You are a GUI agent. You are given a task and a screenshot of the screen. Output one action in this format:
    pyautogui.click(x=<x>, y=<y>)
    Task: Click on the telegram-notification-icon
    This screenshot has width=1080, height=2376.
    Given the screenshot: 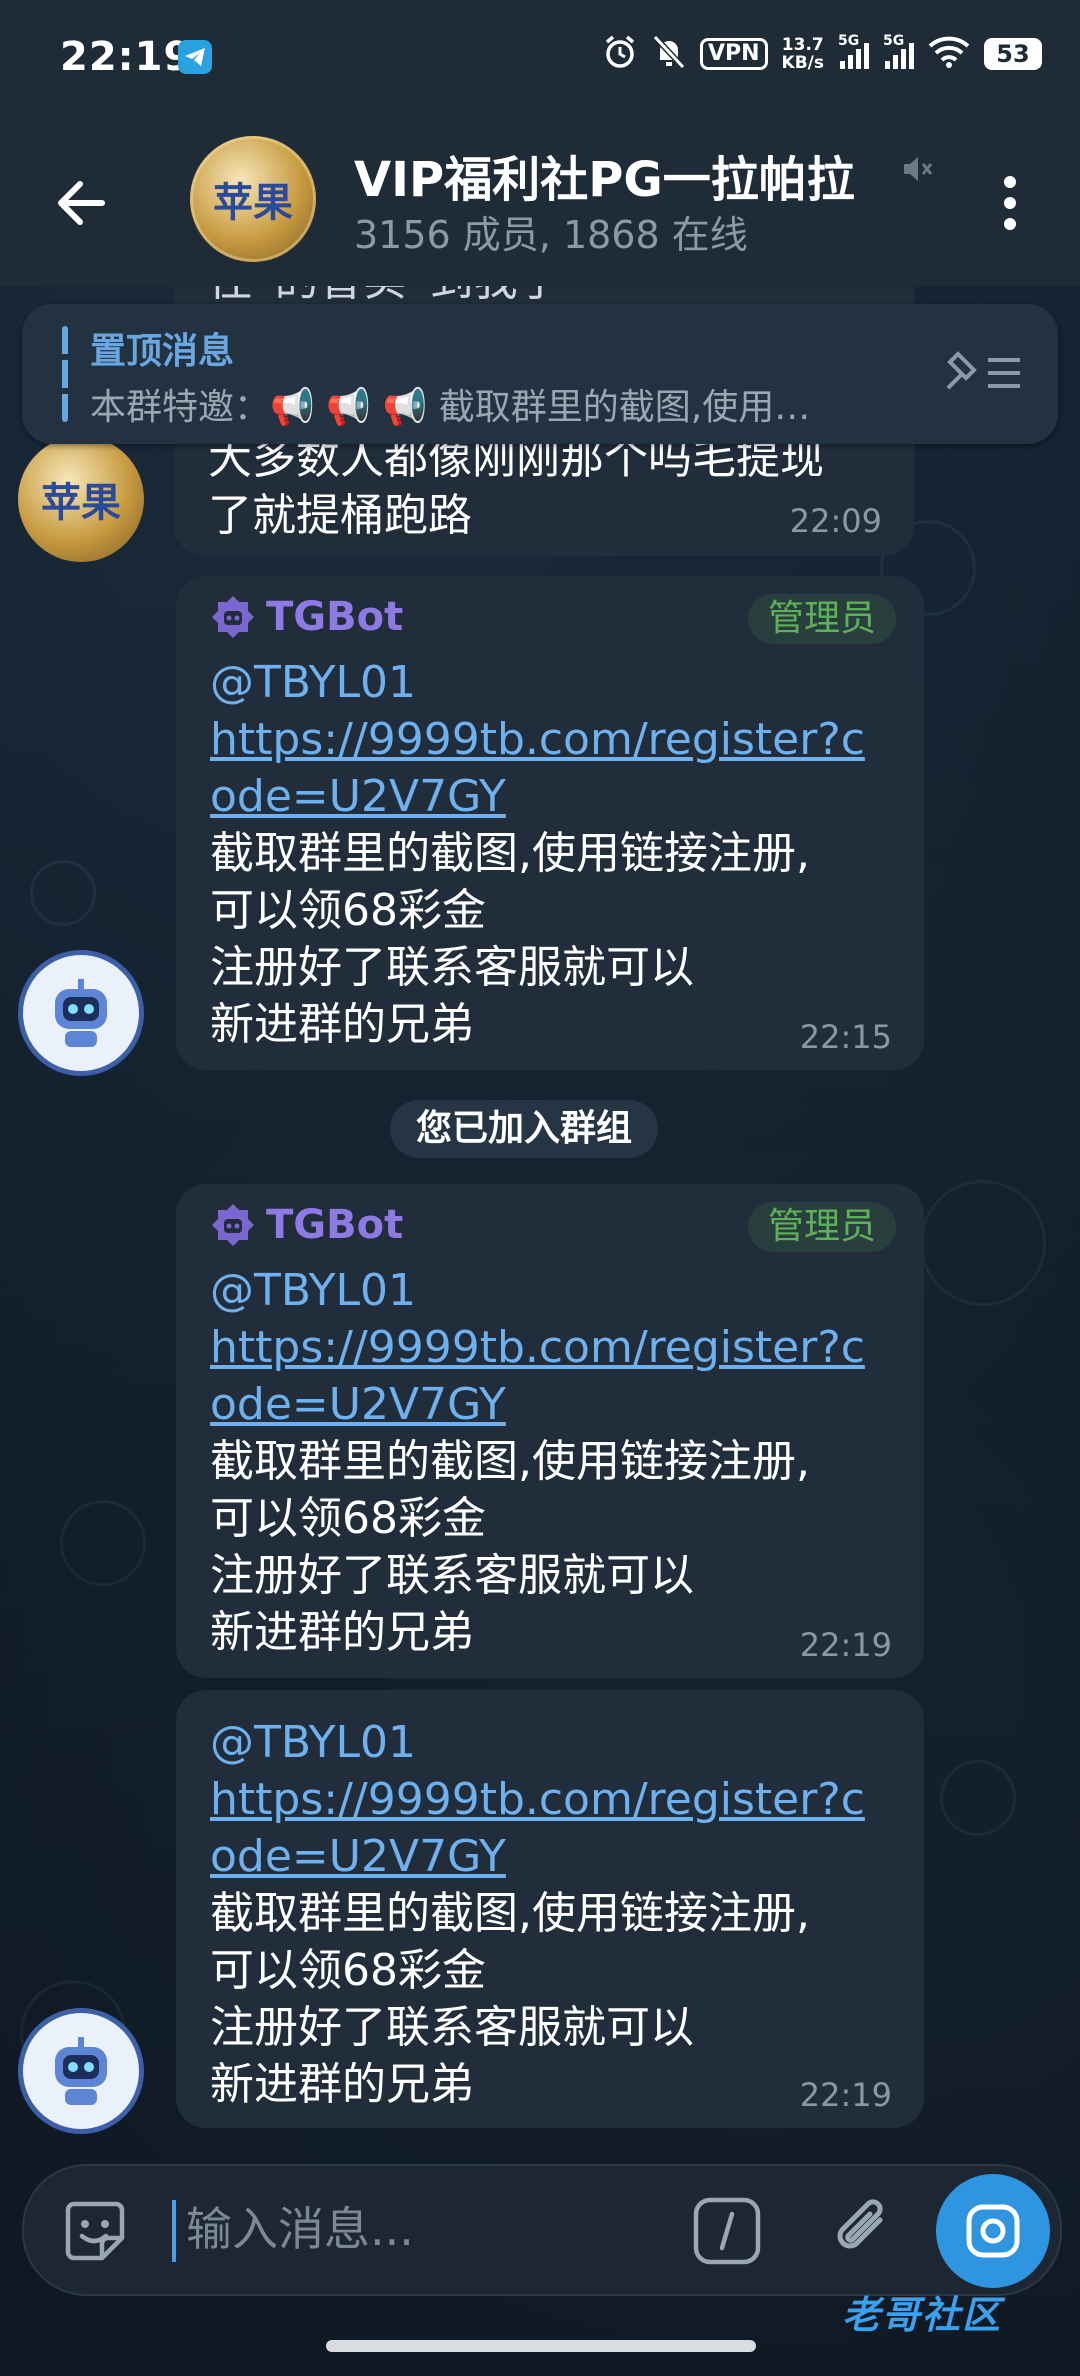 What is the action you would take?
    pyautogui.click(x=195, y=57)
    